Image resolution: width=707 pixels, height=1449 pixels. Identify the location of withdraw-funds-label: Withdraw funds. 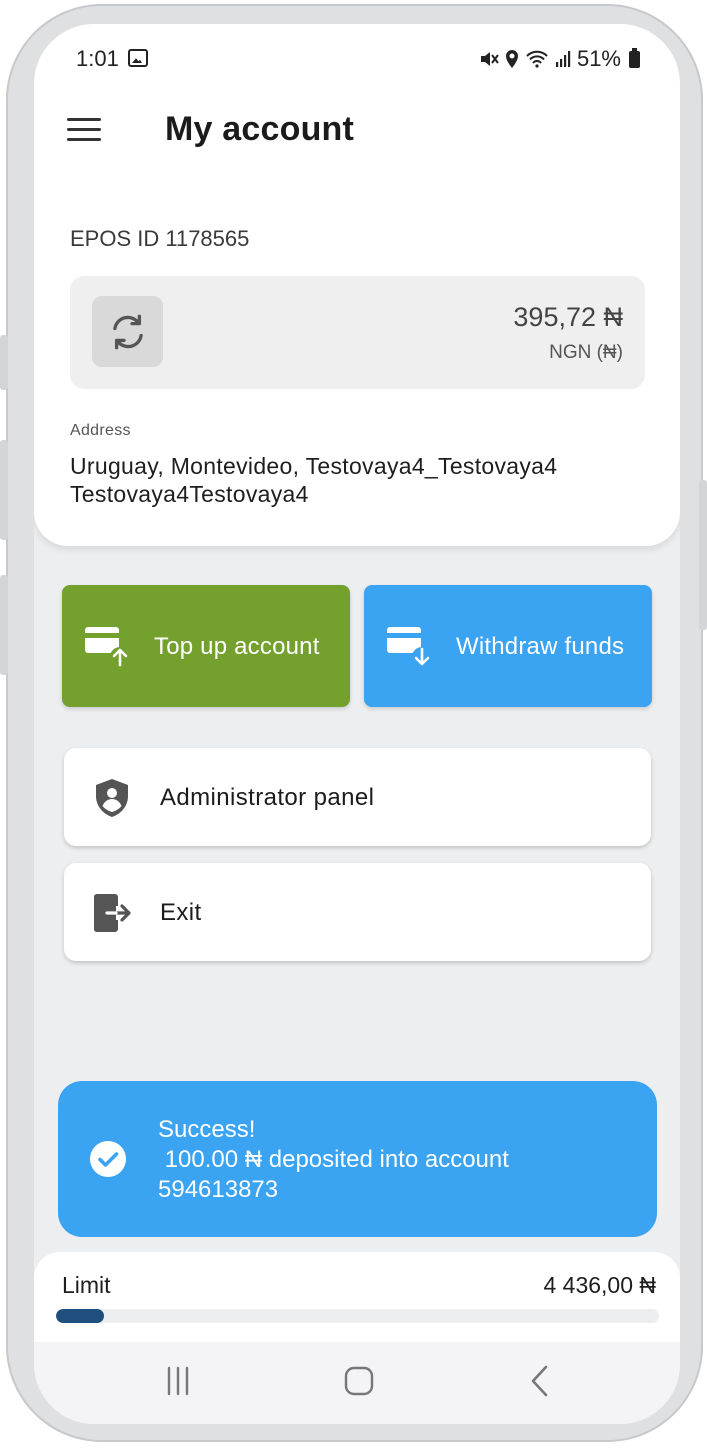
(540, 646).